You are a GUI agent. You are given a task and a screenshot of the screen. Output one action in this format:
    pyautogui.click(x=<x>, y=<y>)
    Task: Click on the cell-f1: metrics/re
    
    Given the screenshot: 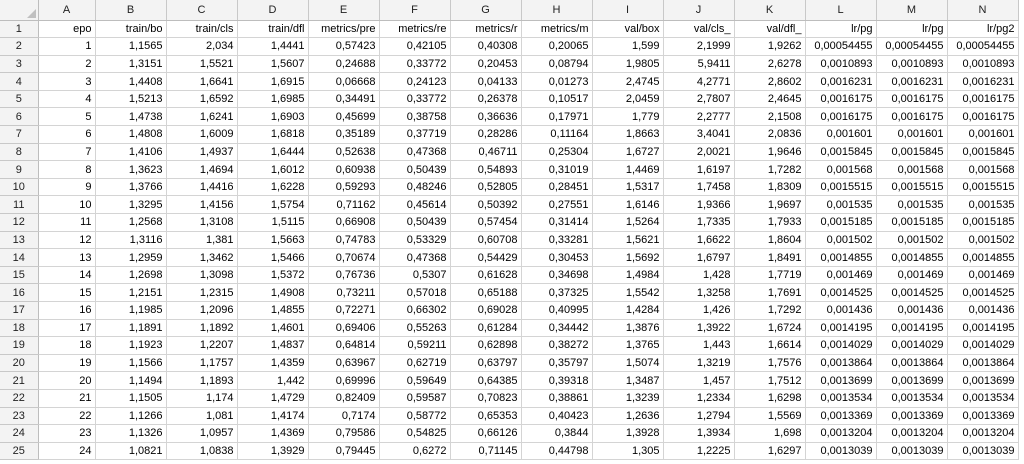 What is the action you would take?
    pyautogui.click(x=415, y=29)
    